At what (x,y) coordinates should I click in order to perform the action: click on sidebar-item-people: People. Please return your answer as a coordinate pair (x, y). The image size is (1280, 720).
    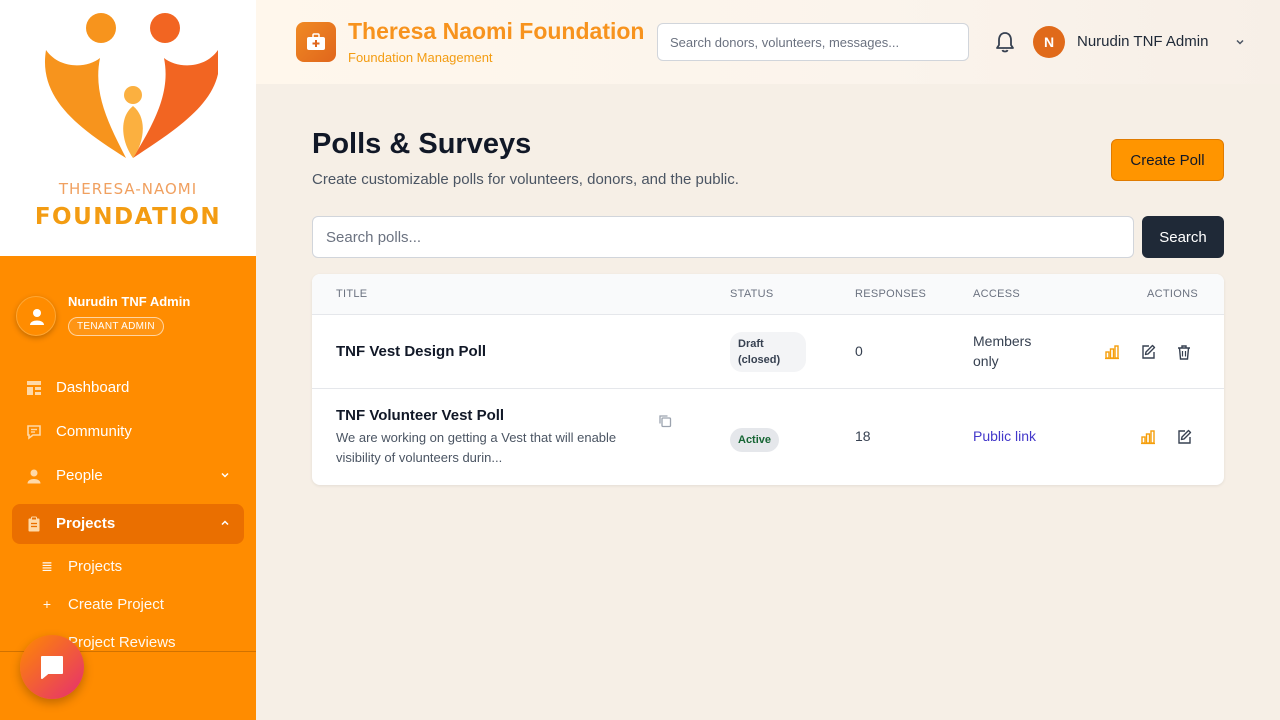
    Looking at the image, I should click on (128, 476).